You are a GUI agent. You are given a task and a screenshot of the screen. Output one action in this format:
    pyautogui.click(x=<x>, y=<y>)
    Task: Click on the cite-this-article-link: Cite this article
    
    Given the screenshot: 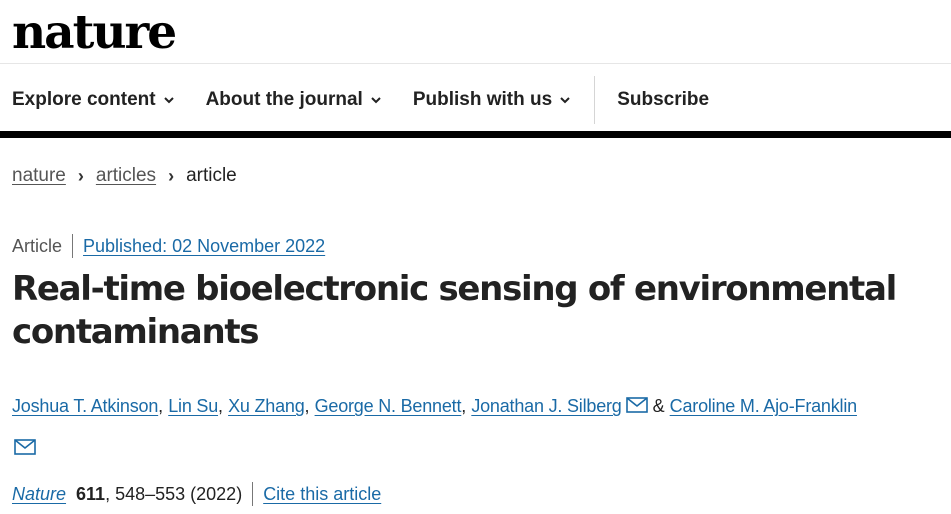 What is the action you would take?
    pyautogui.click(x=322, y=494)
    